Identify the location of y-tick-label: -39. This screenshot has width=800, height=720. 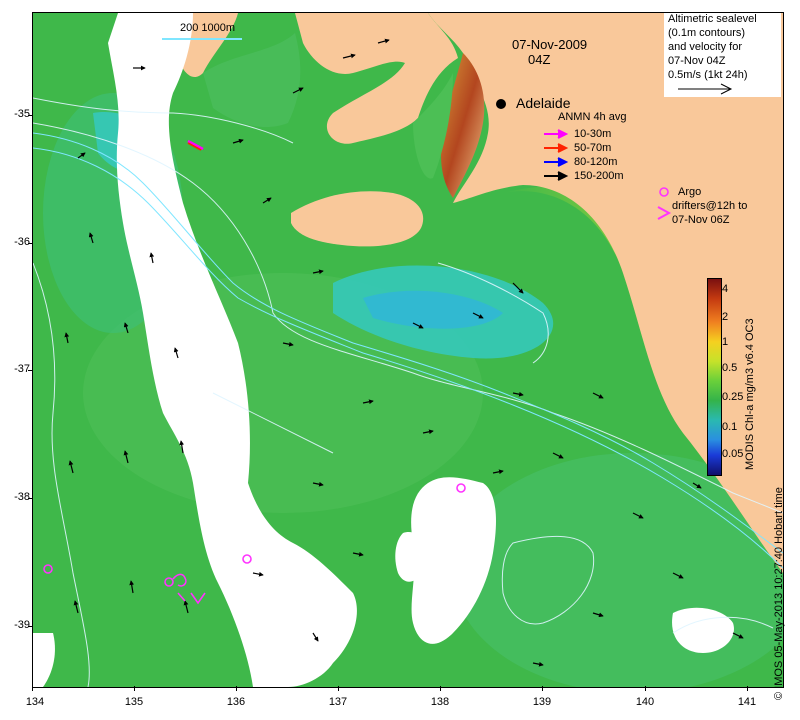
(22, 625).